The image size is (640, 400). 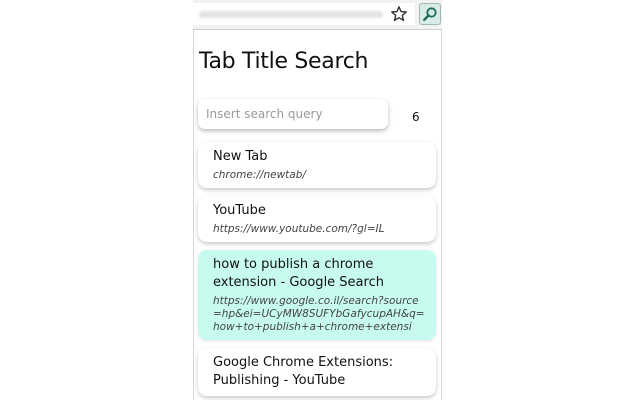 I want to click on popup-title: Tab Title Search, so click(x=284, y=61).